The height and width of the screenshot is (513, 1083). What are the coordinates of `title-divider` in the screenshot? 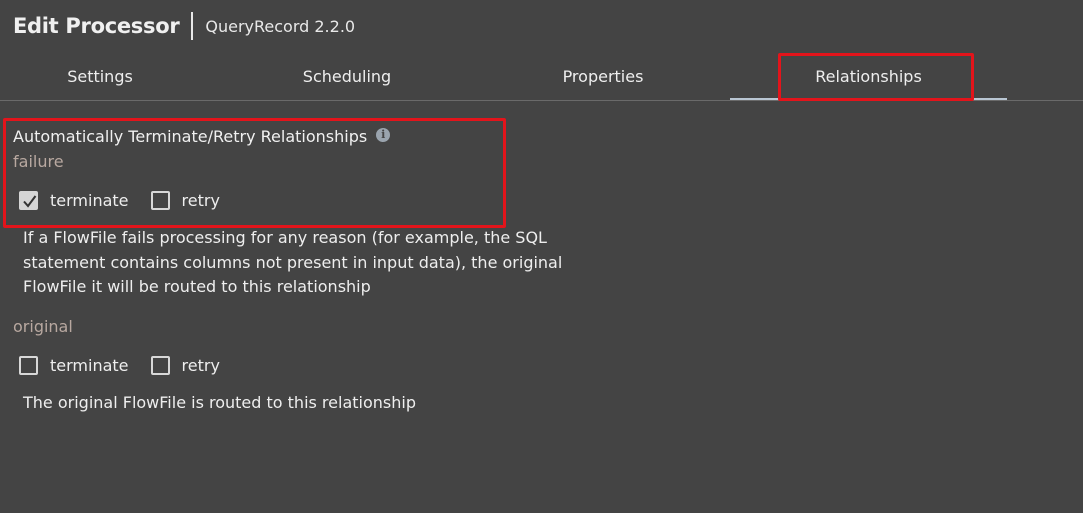 It's located at (192, 26).